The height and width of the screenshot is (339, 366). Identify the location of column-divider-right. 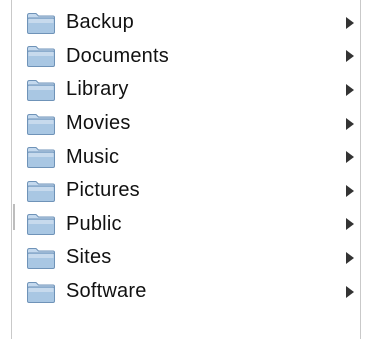
(360, 169).